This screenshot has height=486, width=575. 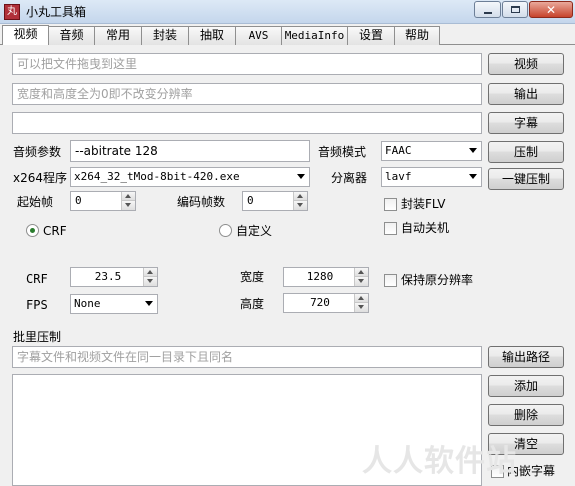 I want to click on tab-mux: 封装, so click(x=165, y=35).